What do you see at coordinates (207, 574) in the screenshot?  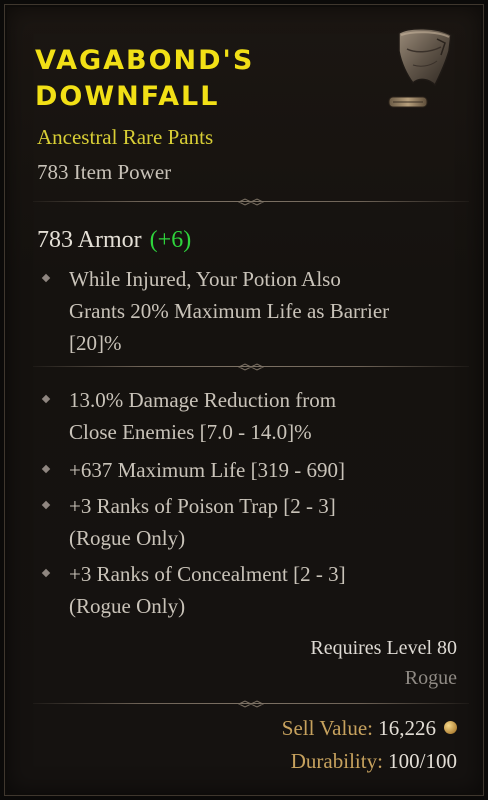 I see `affix-line: +3 Ranks of Concealment [2 - 3]` at bounding box center [207, 574].